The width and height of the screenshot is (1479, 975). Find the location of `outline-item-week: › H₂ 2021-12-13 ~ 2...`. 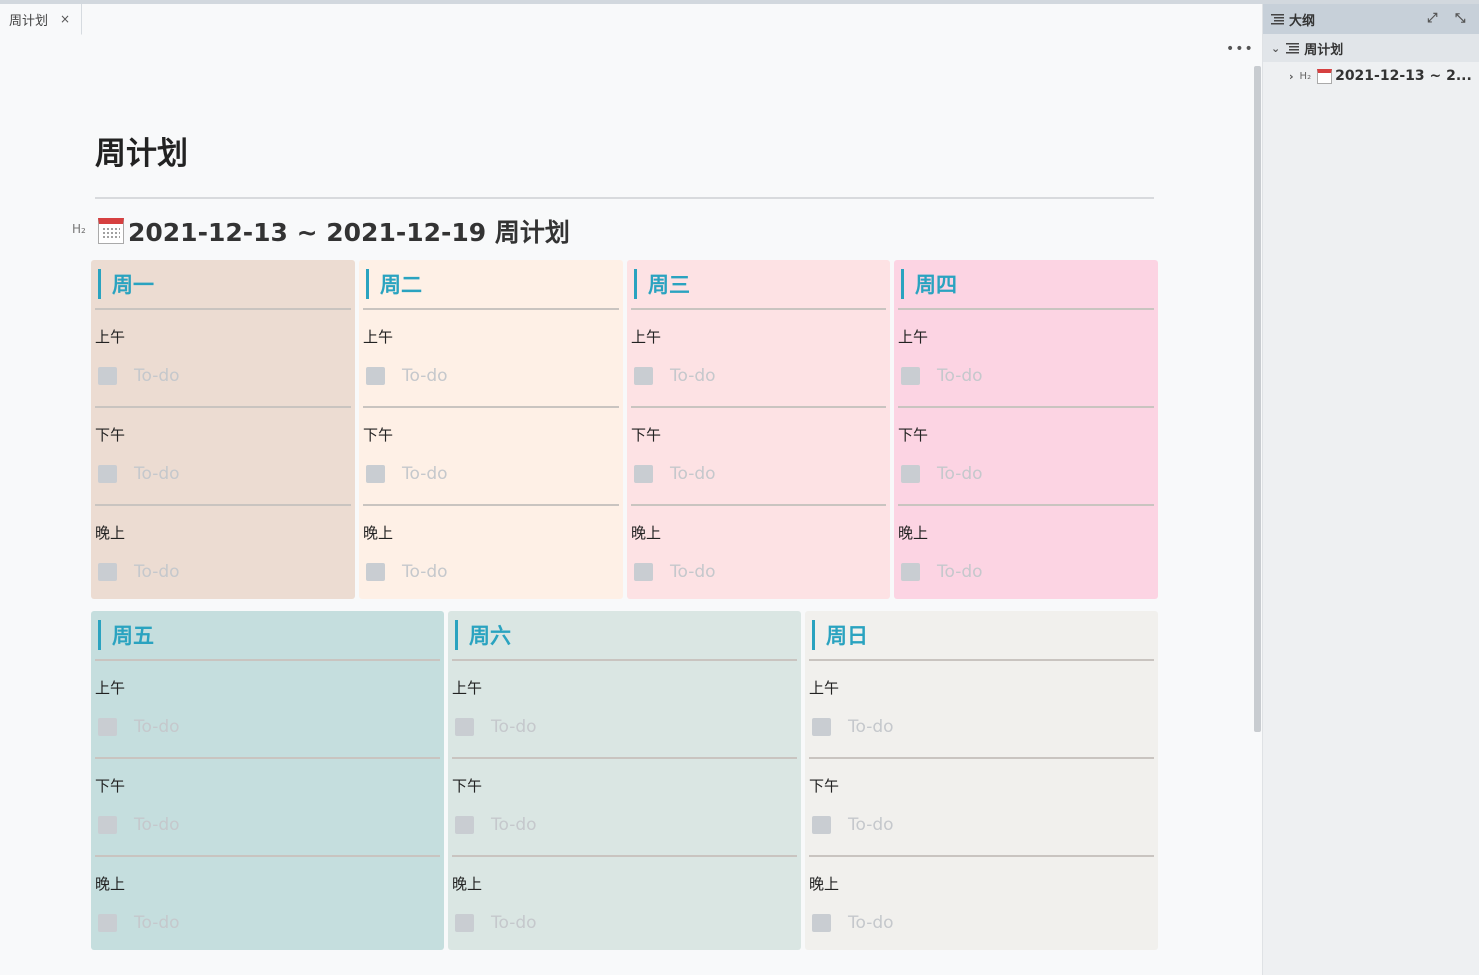

outline-item-week: › H₂ 2021-12-13 ~ 2... is located at coordinates (1371, 76).